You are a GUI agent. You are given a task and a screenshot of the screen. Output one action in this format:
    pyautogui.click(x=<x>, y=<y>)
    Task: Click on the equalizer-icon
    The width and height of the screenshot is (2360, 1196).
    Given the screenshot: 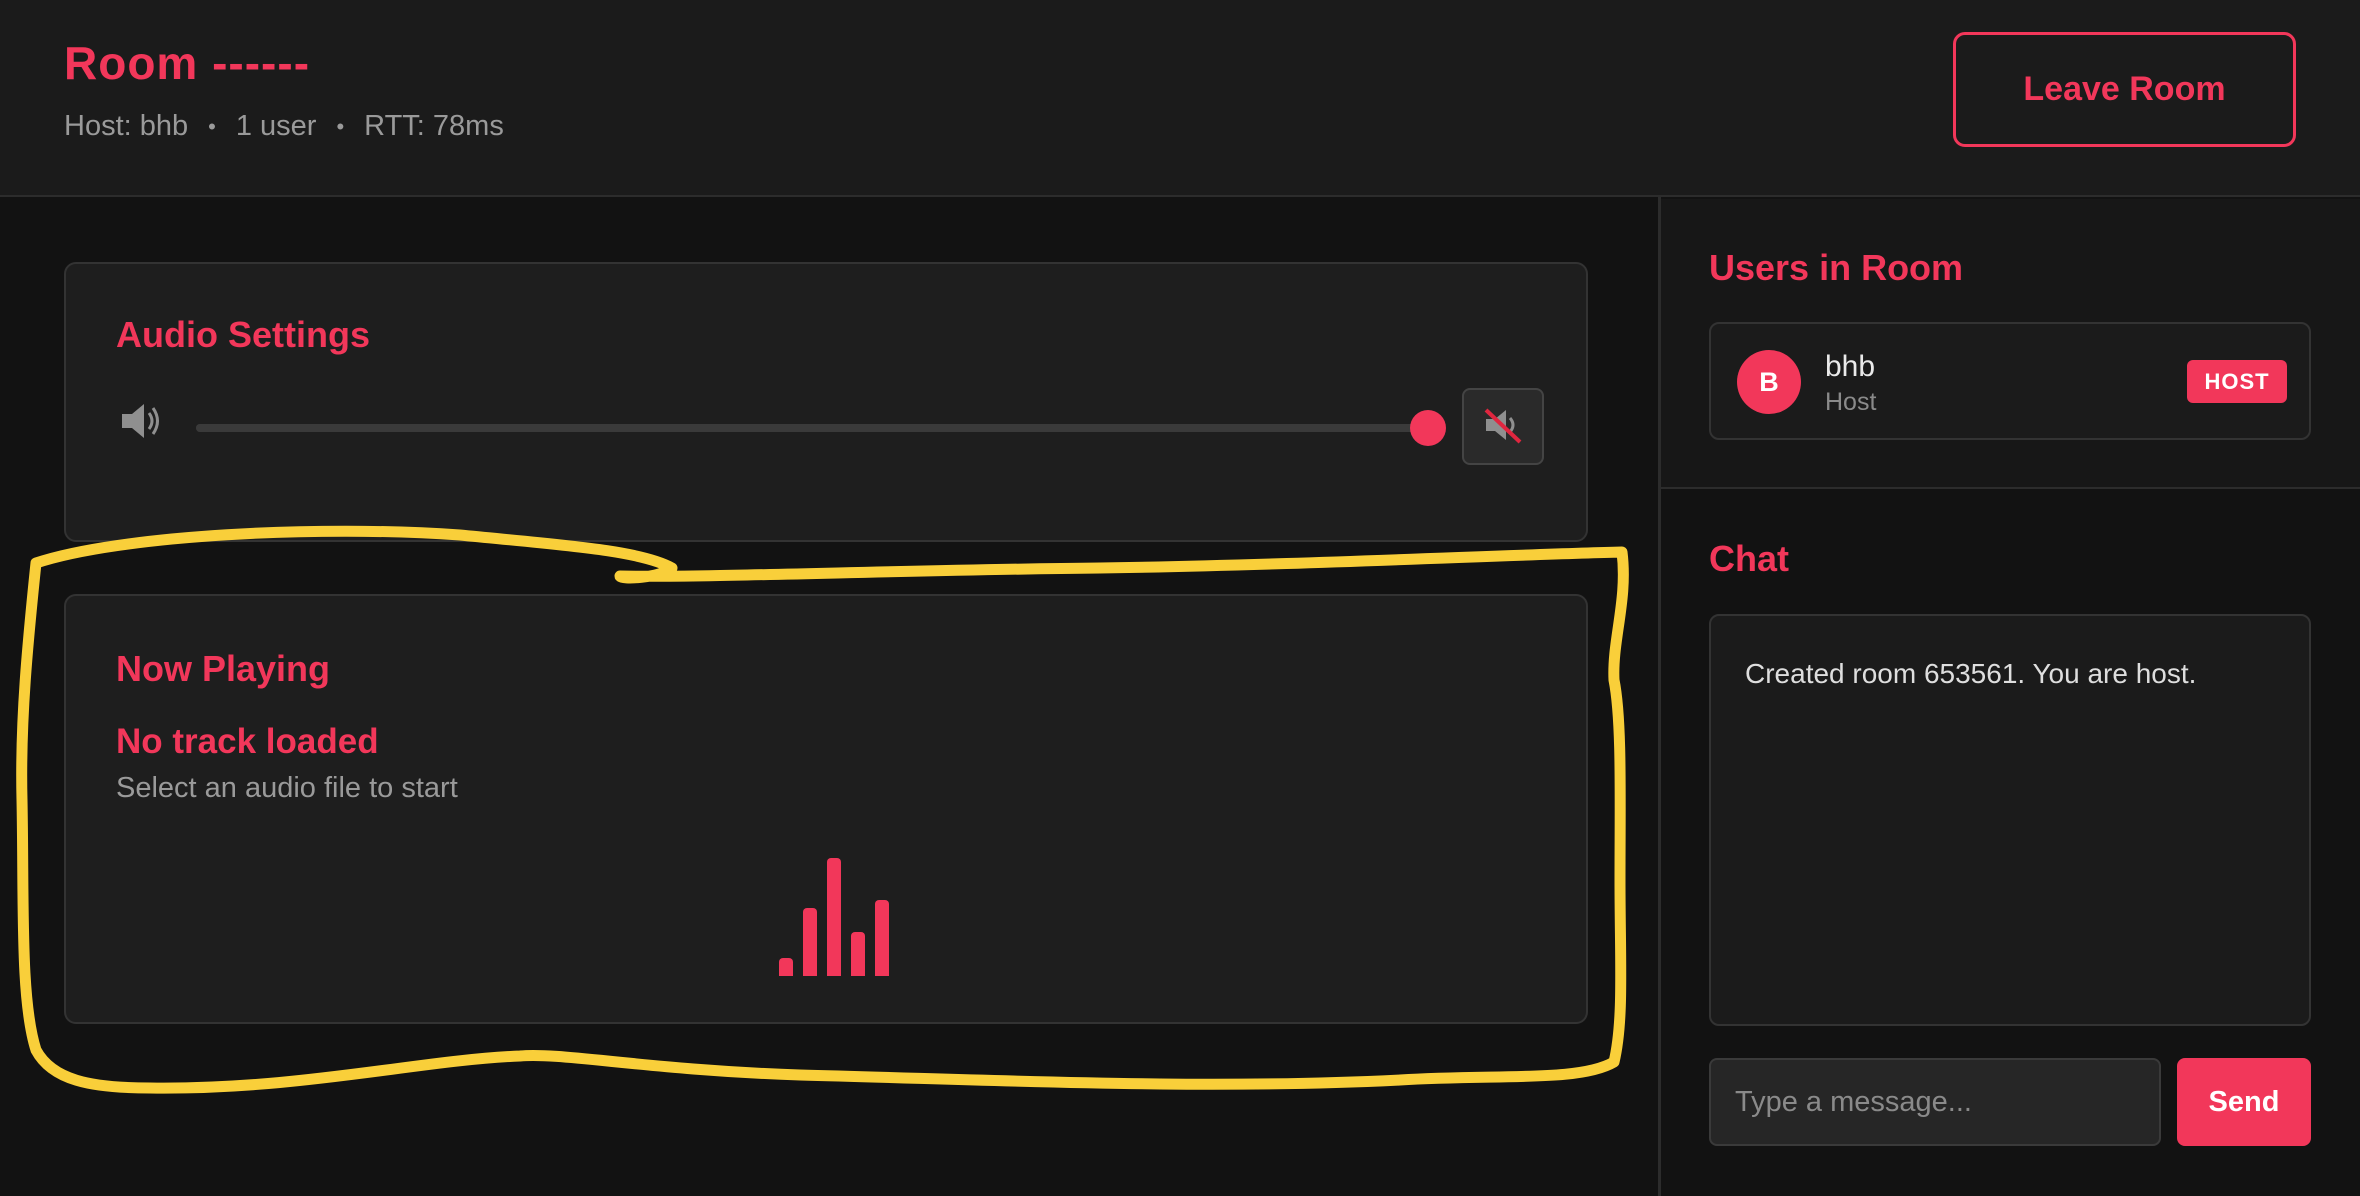 What is the action you would take?
    pyautogui.click(x=836, y=913)
    